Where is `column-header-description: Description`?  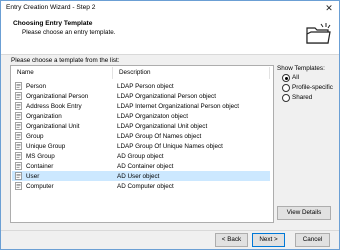 column-header-description: Description is located at coordinates (191, 73).